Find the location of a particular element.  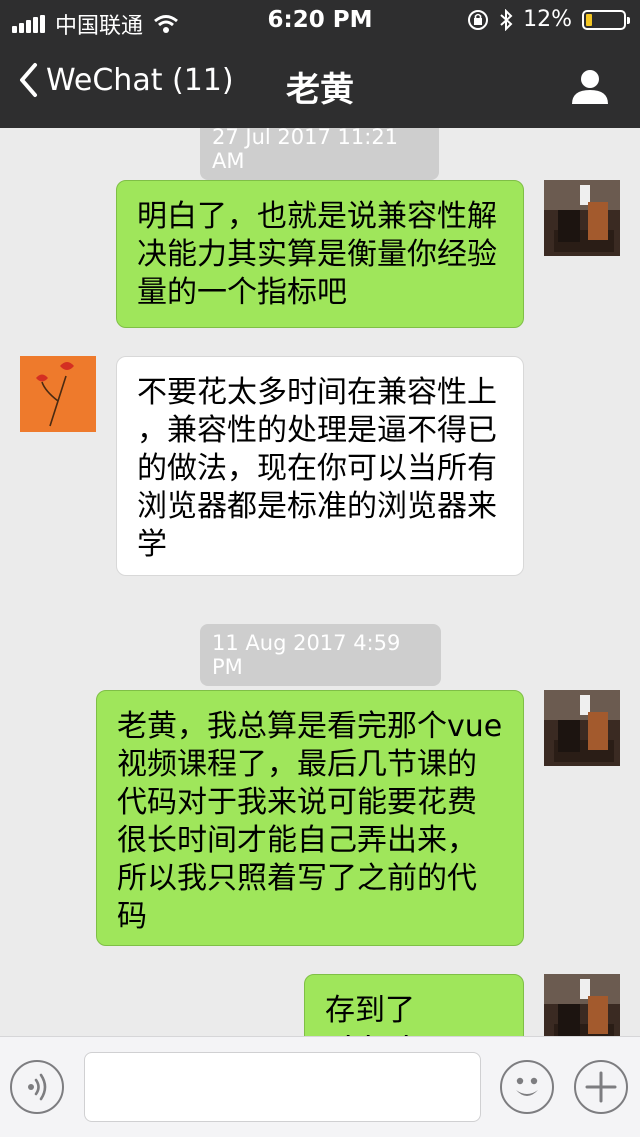

message-input is located at coordinates (282, 1087).